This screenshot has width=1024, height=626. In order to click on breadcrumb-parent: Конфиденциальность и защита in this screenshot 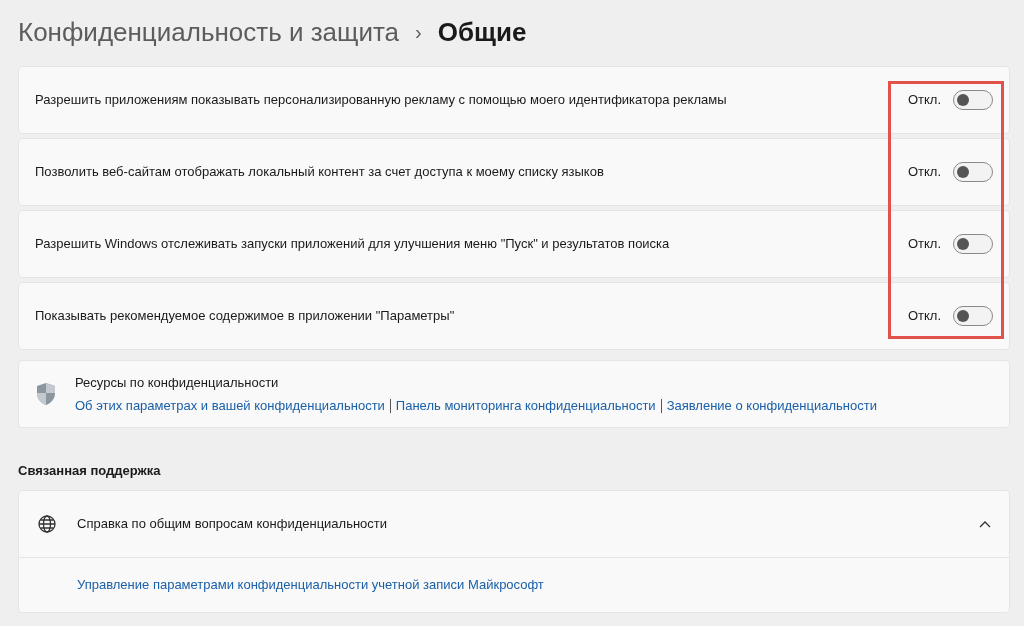, I will do `click(209, 32)`.